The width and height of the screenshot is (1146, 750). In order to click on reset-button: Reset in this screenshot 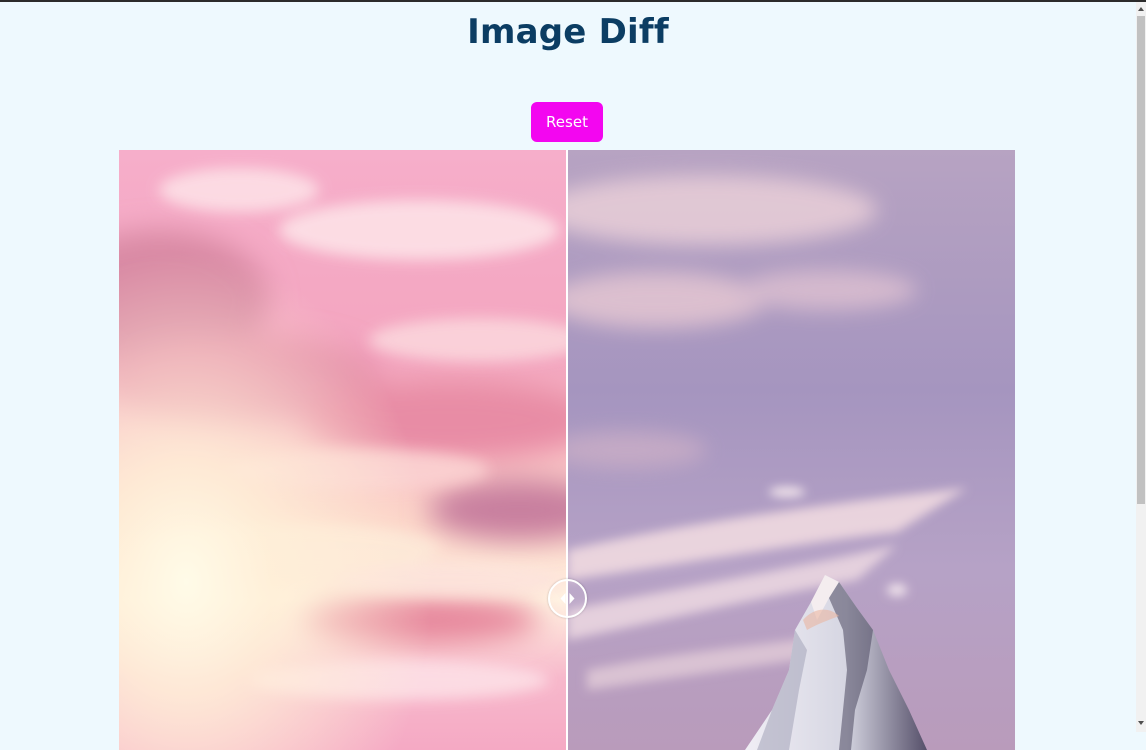, I will do `click(567, 122)`.